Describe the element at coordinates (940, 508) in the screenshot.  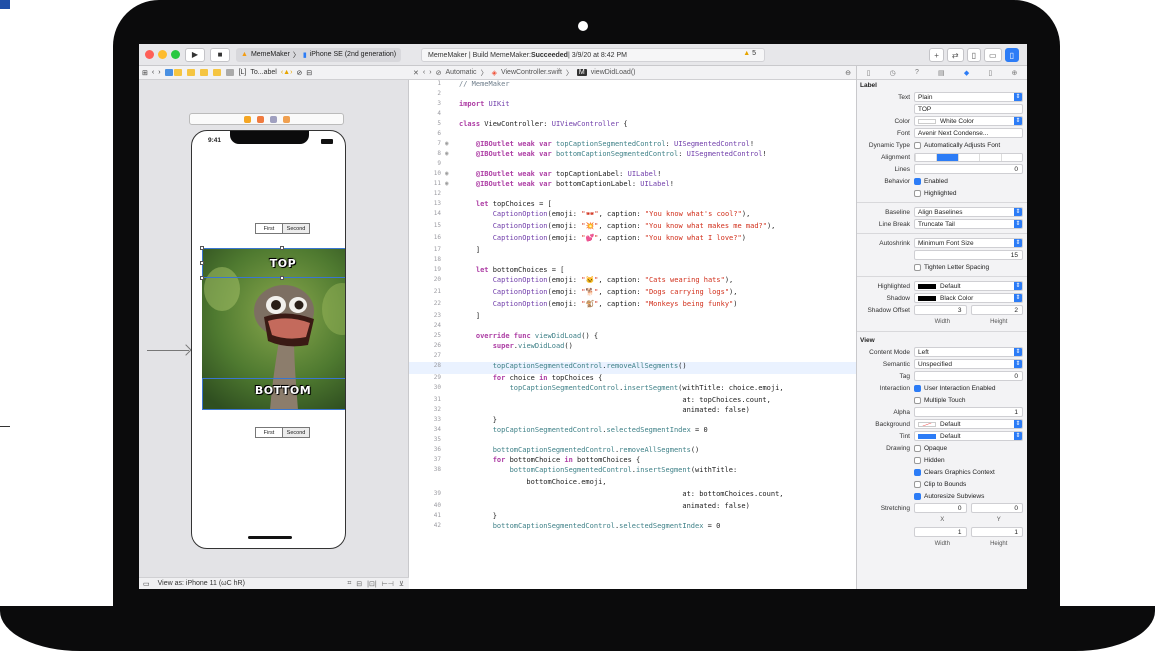
I see `stretch-x-stepper: 0` at that location.